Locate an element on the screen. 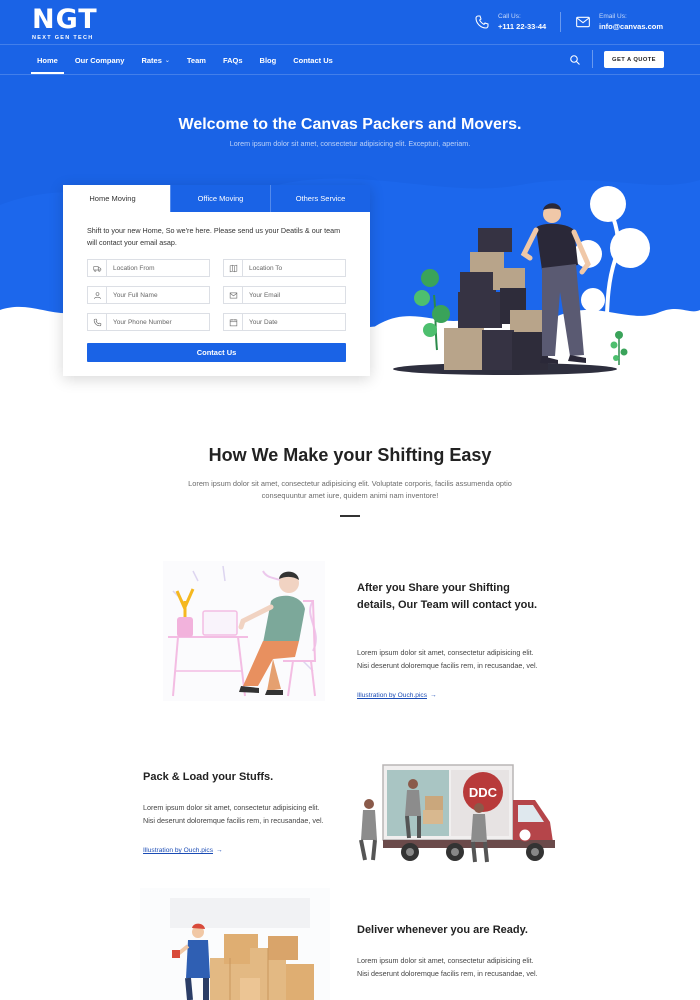 The width and height of the screenshot is (700, 1000). feature-1-link-text: Illustration by Ouch.pics is located at coordinates (392, 695).